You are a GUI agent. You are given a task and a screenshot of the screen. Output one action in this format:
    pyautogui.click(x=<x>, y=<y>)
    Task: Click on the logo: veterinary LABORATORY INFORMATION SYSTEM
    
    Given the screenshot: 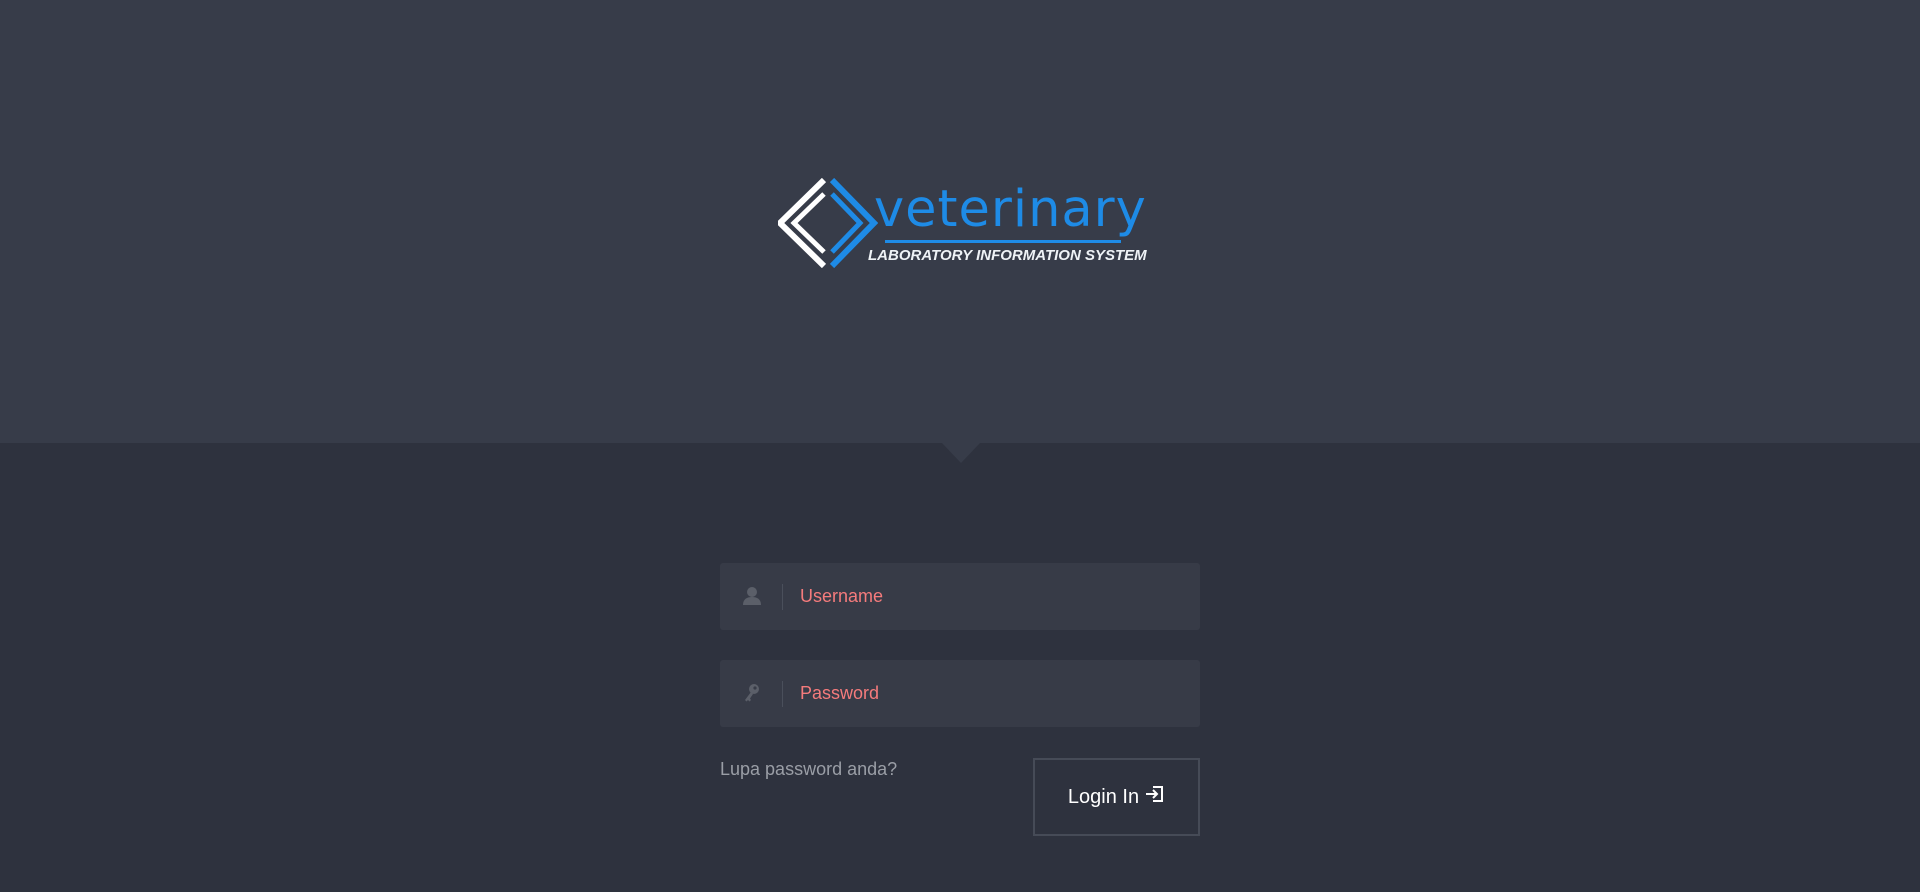 What is the action you would take?
    pyautogui.click(x=962, y=223)
    